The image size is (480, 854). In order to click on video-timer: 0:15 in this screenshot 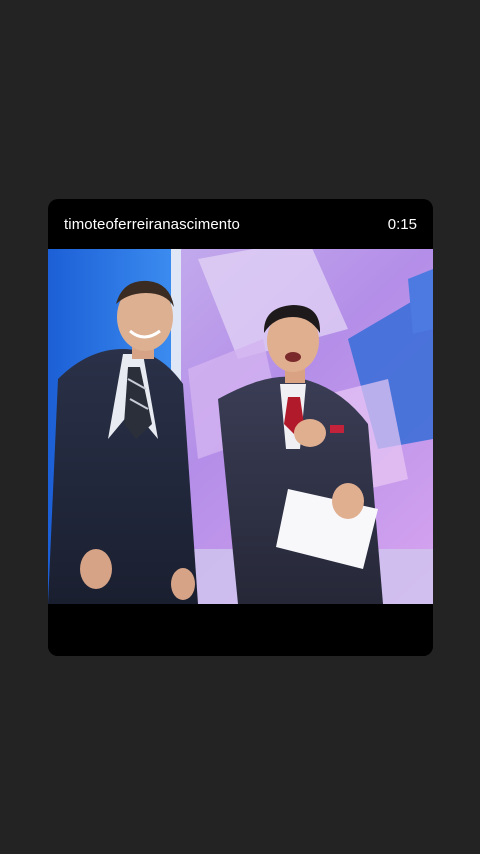, I will do `click(402, 224)`.